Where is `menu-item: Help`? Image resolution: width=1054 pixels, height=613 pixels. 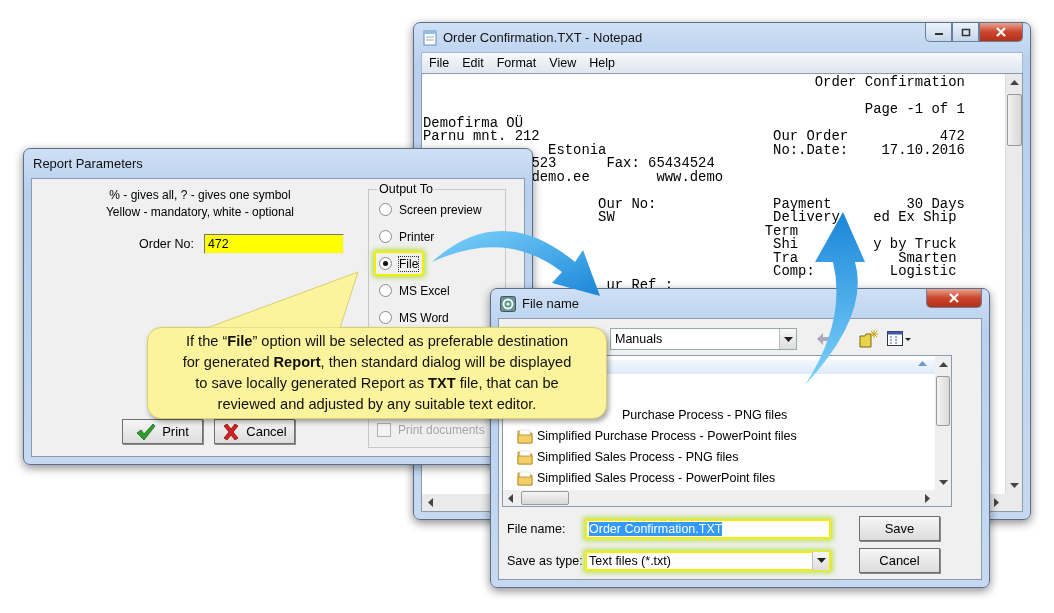
menu-item: Help is located at coordinates (601, 63).